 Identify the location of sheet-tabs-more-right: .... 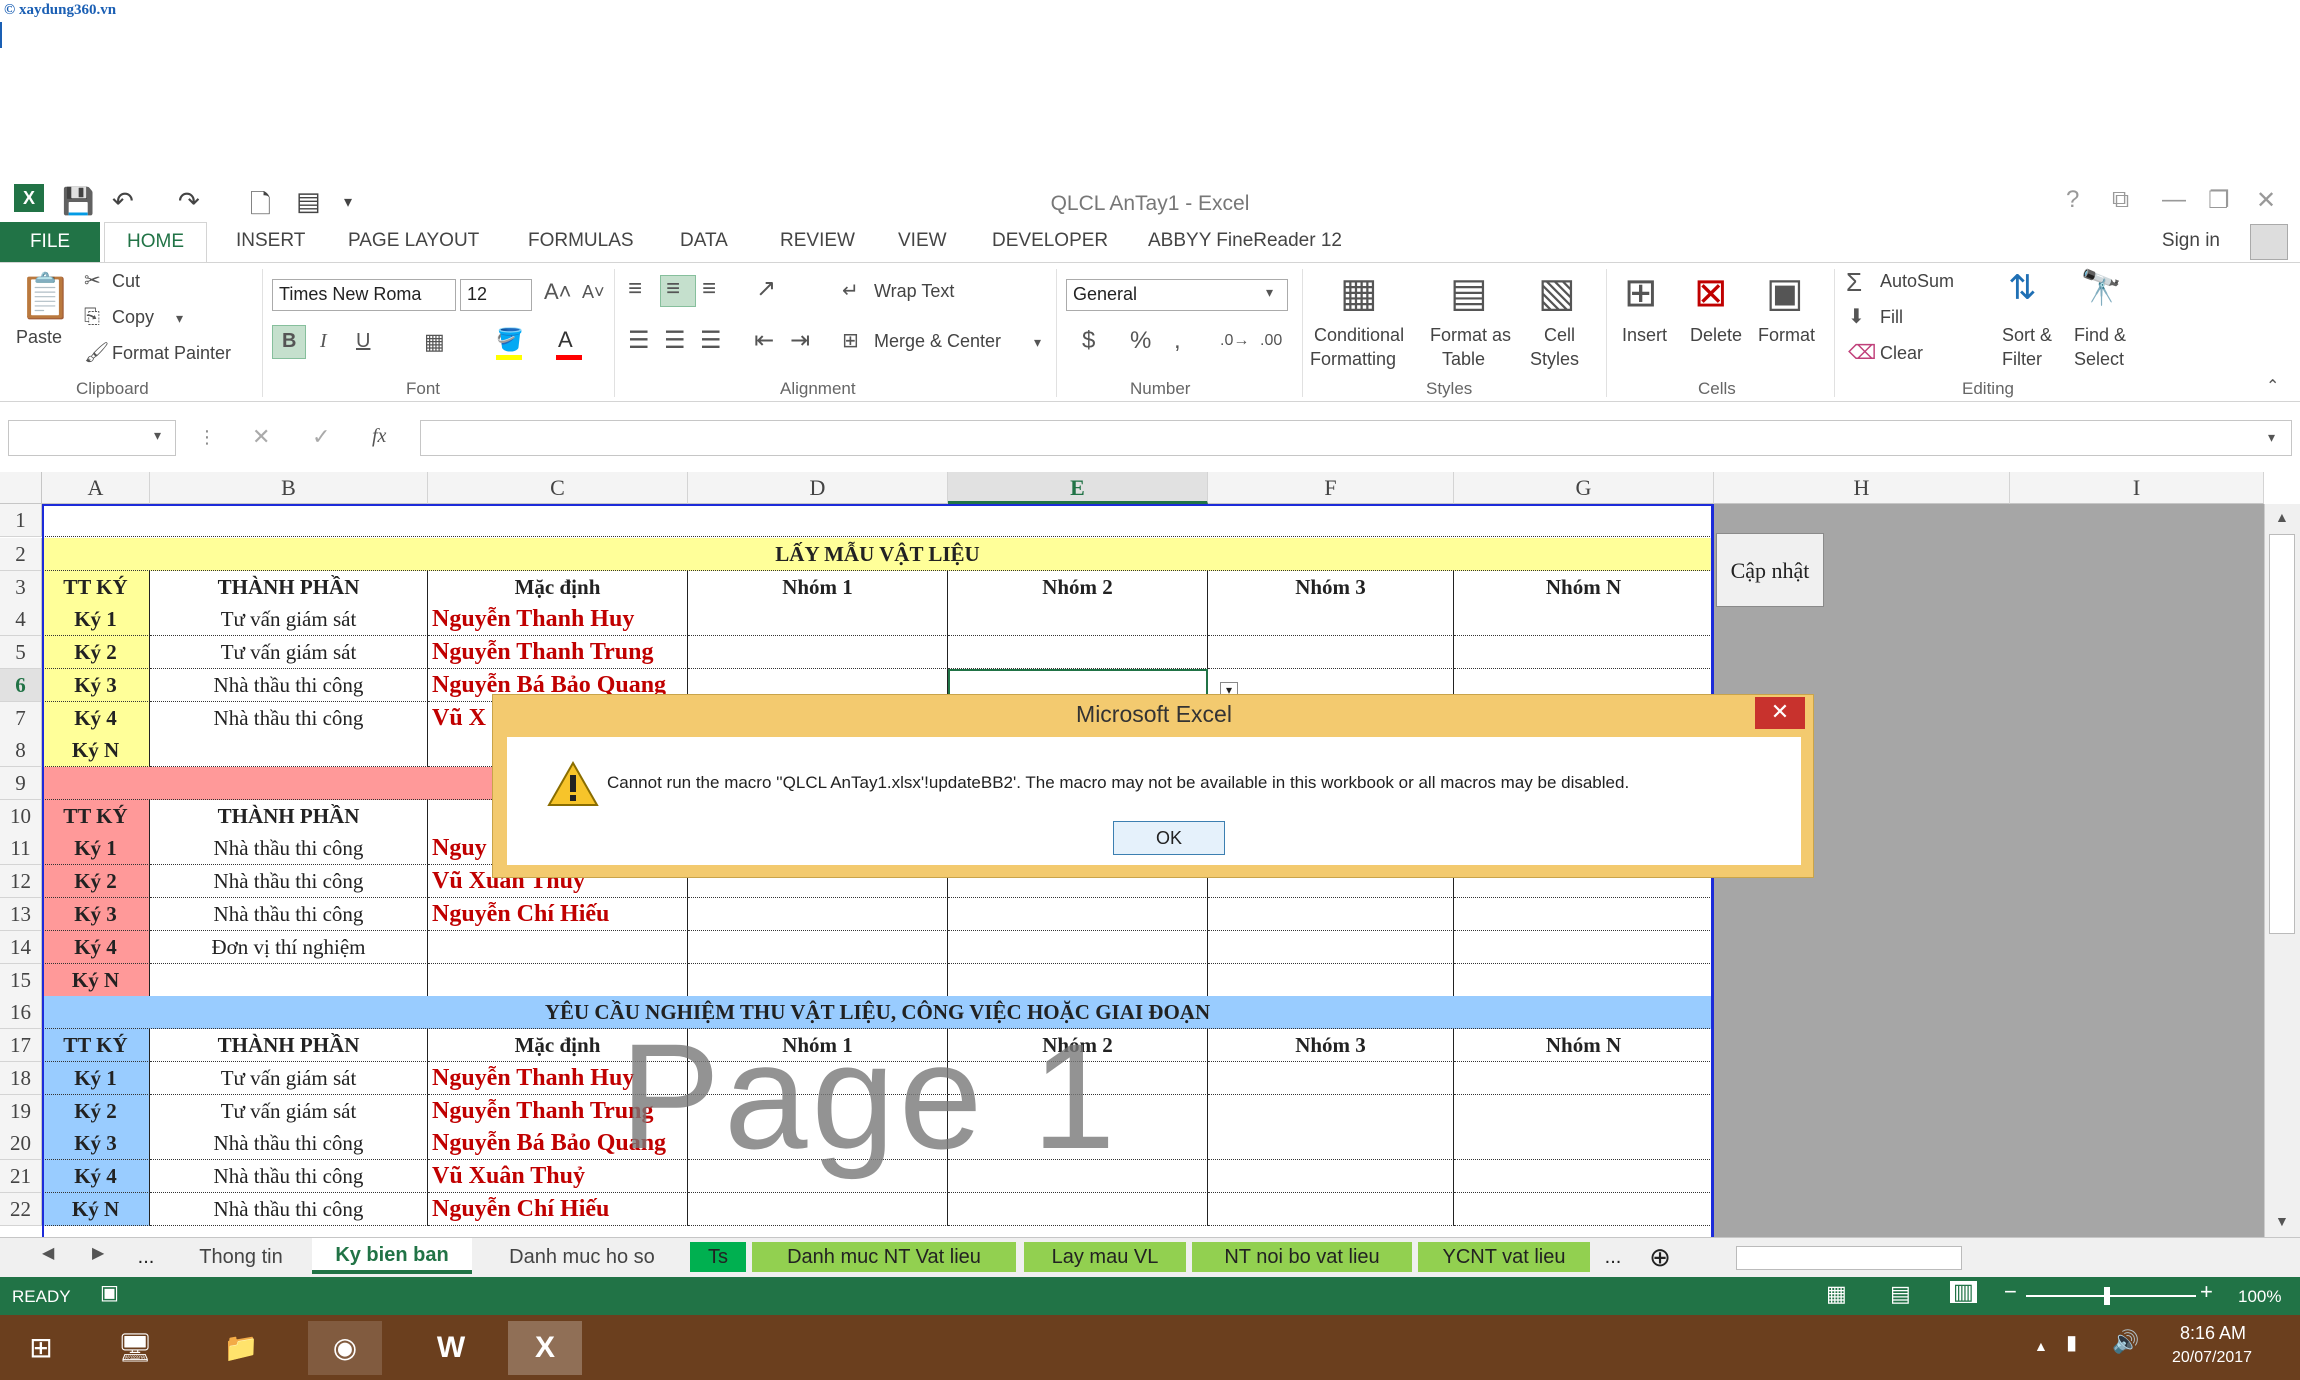
(1613, 1257).